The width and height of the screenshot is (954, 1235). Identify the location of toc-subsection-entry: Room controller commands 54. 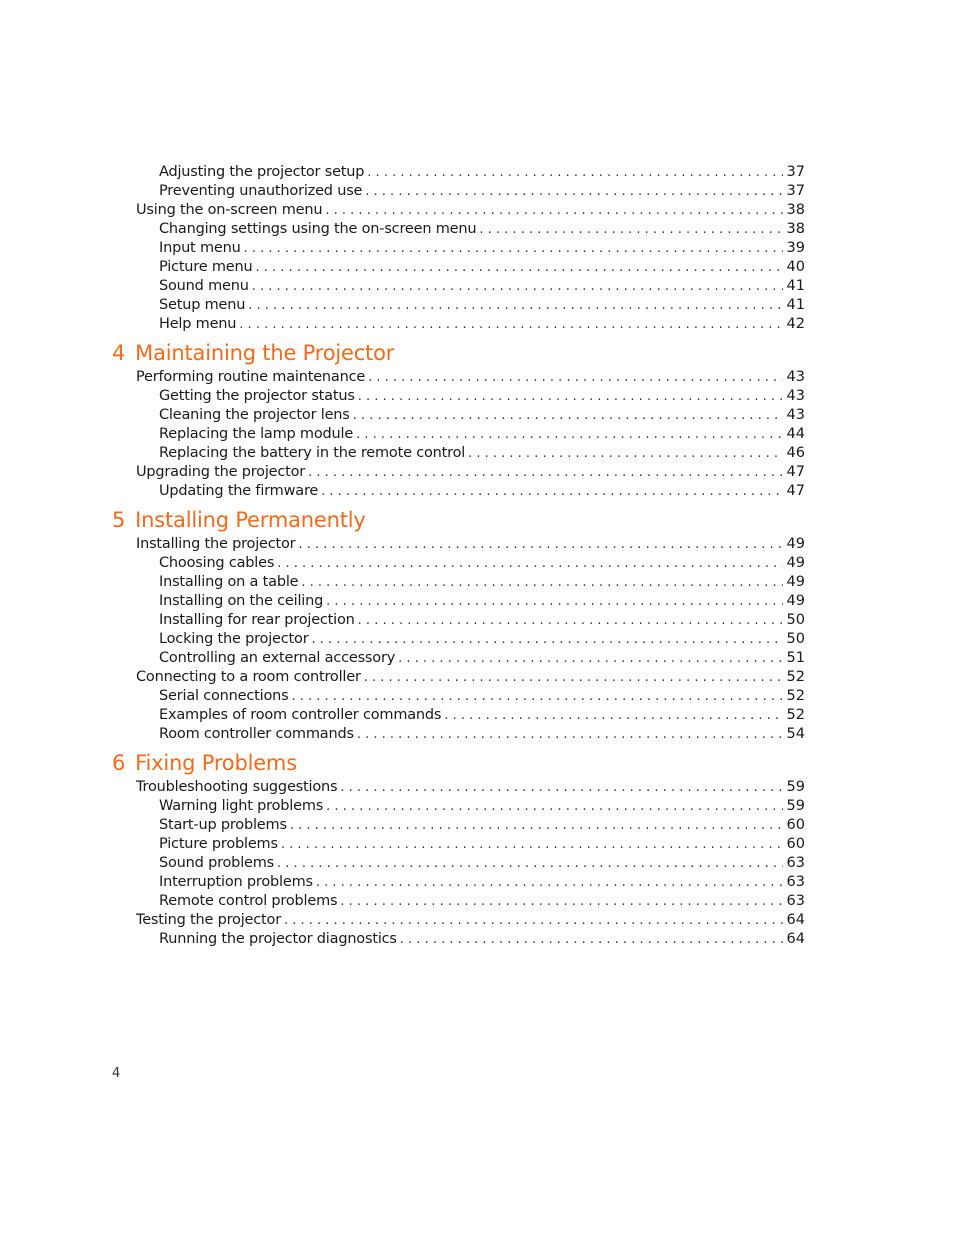
(482, 734).